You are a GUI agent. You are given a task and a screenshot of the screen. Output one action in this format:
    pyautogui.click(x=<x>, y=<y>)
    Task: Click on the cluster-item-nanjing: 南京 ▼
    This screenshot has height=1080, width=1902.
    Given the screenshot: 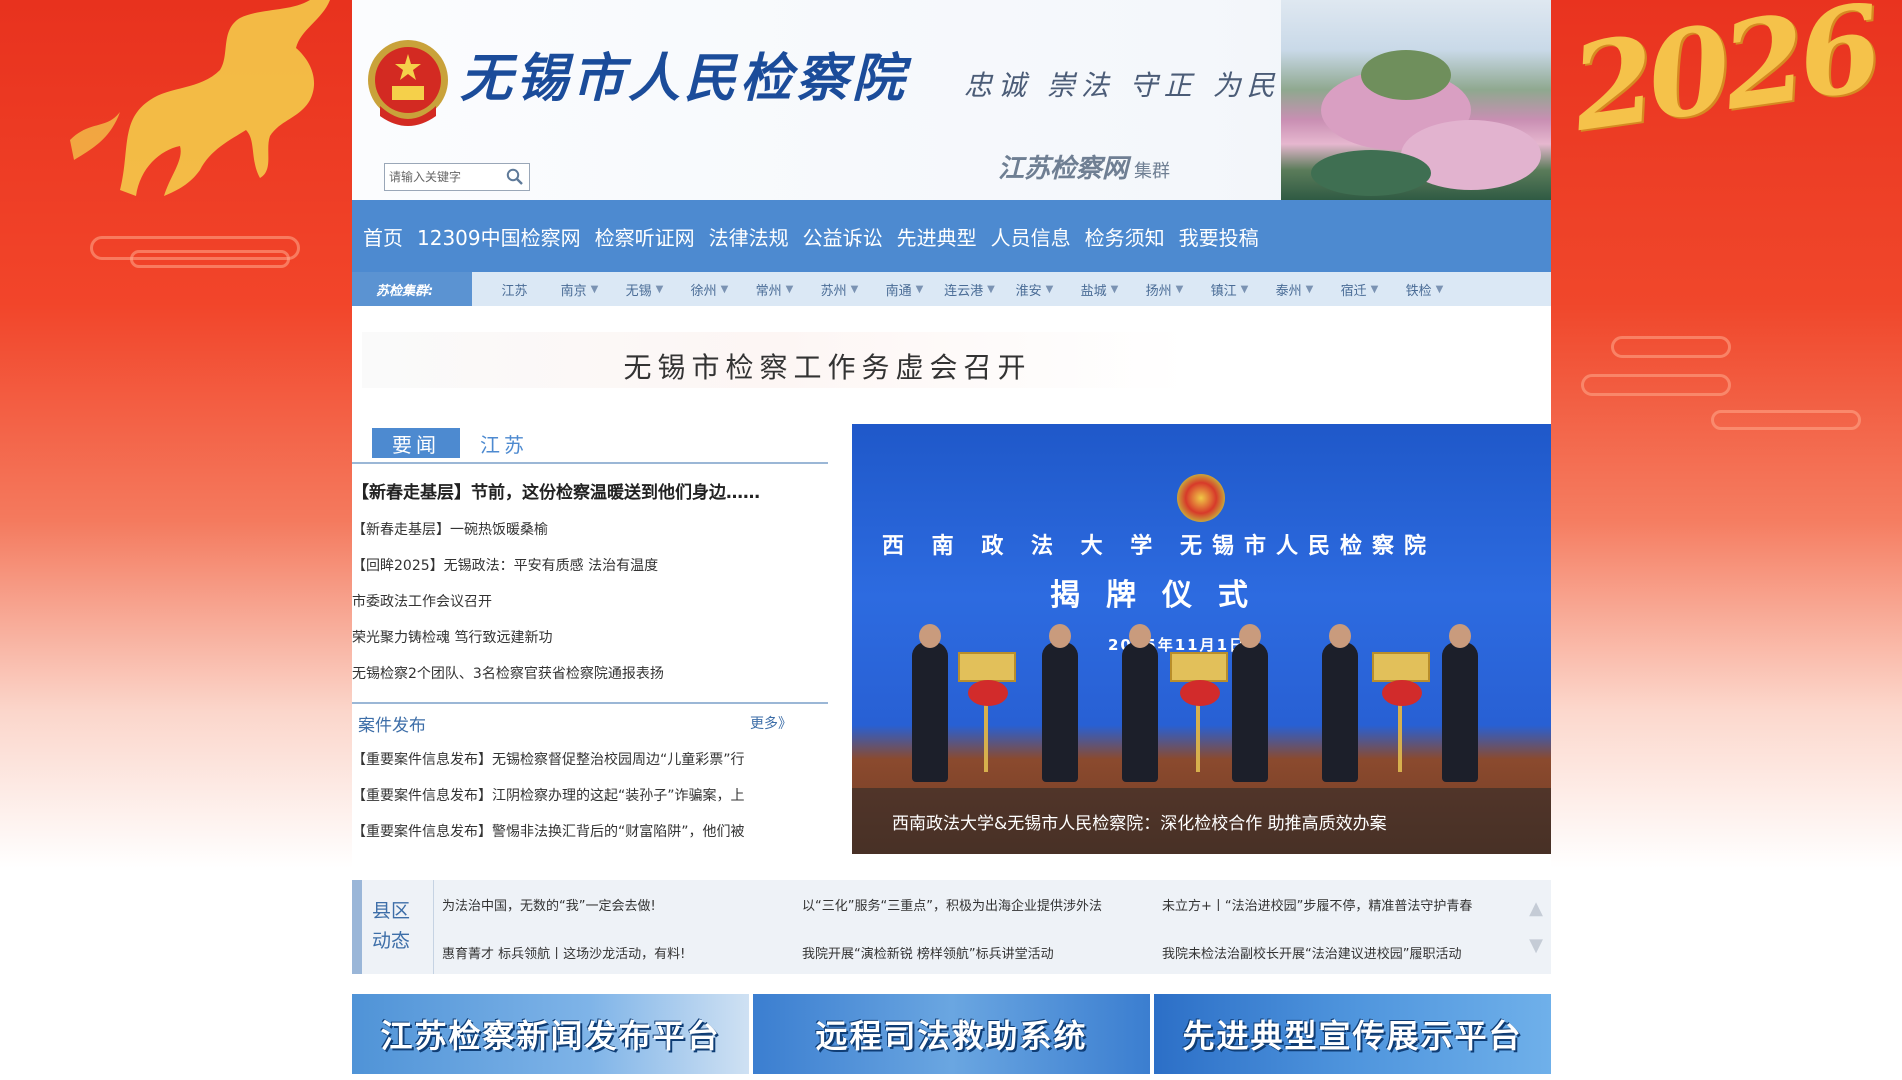 What is the action you would take?
    pyautogui.click(x=579, y=289)
    